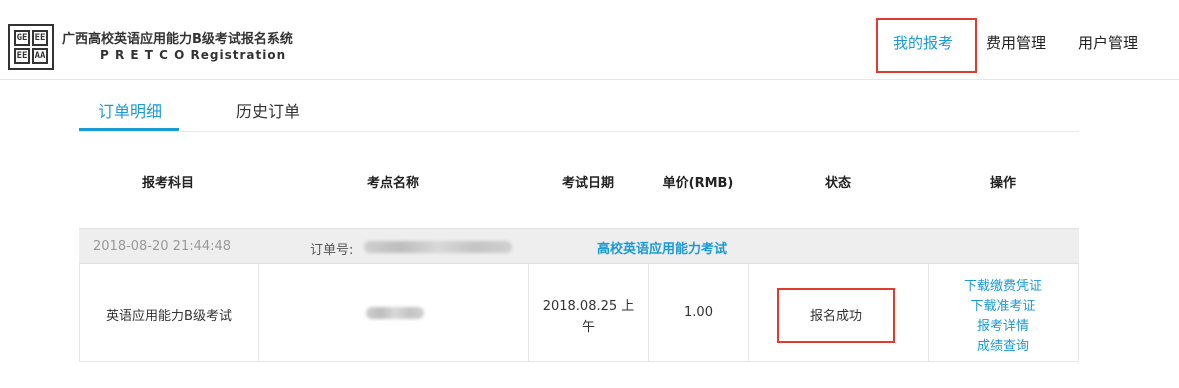  Describe the element at coordinates (579, 246) in the screenshot. I see `order-summary-bar: 2018-08-20 21:44:48 订单号: 高校英语应用能力考试` at that location.